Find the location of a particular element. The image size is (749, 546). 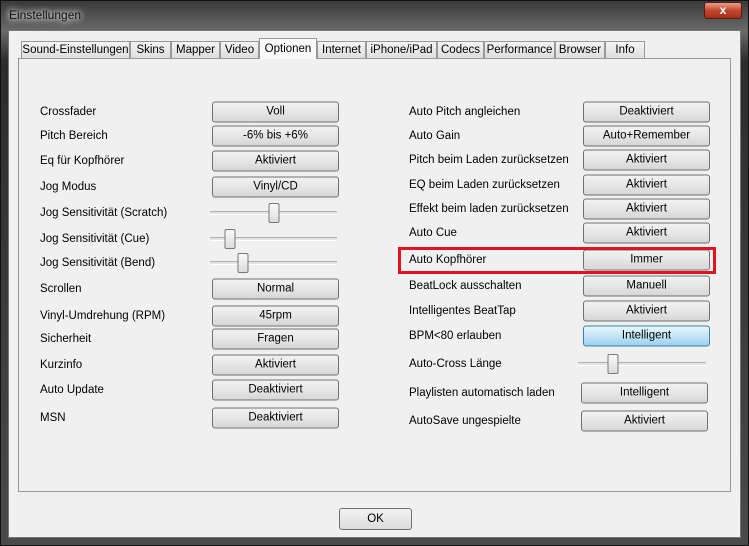

right-label: BPM<80 erlauben is located at coordinates (455, 336).